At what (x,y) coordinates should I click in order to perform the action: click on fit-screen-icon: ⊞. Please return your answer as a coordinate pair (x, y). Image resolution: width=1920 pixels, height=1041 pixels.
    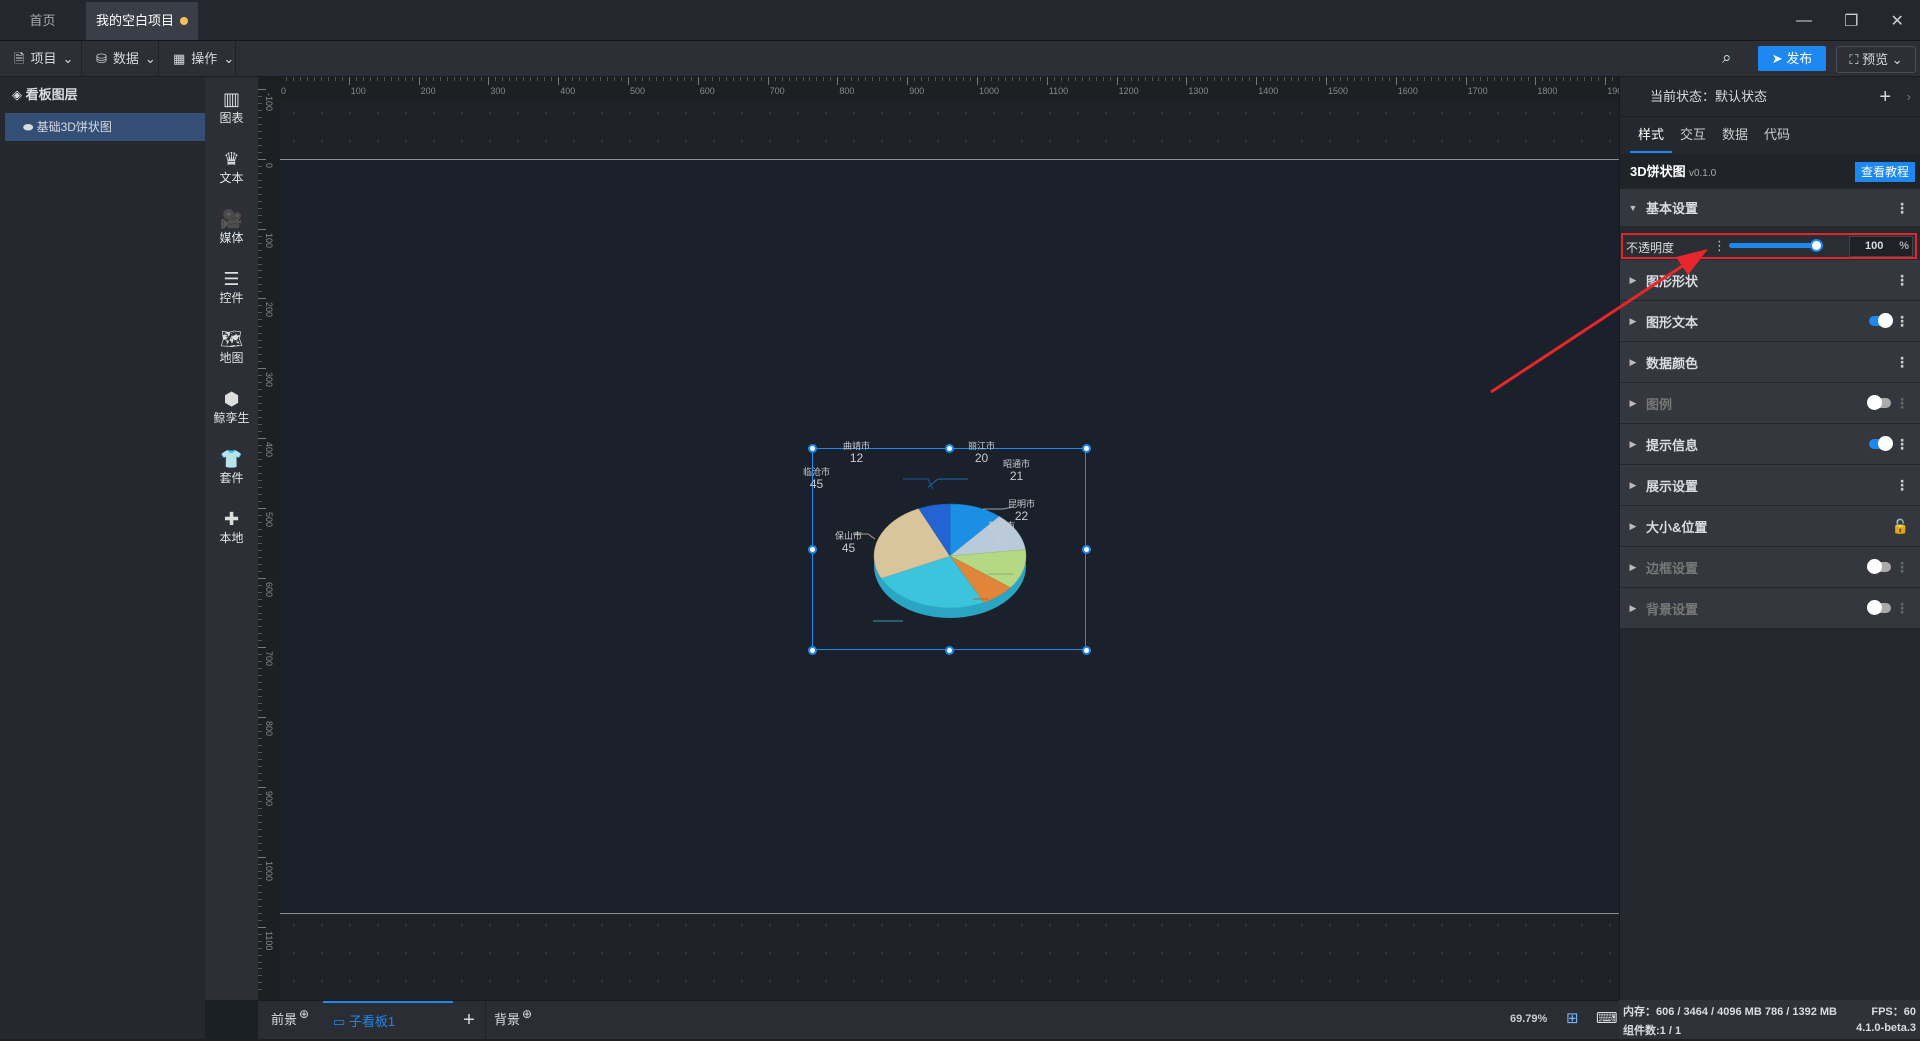
    Looking at the image, I should click on (1572, 1018).